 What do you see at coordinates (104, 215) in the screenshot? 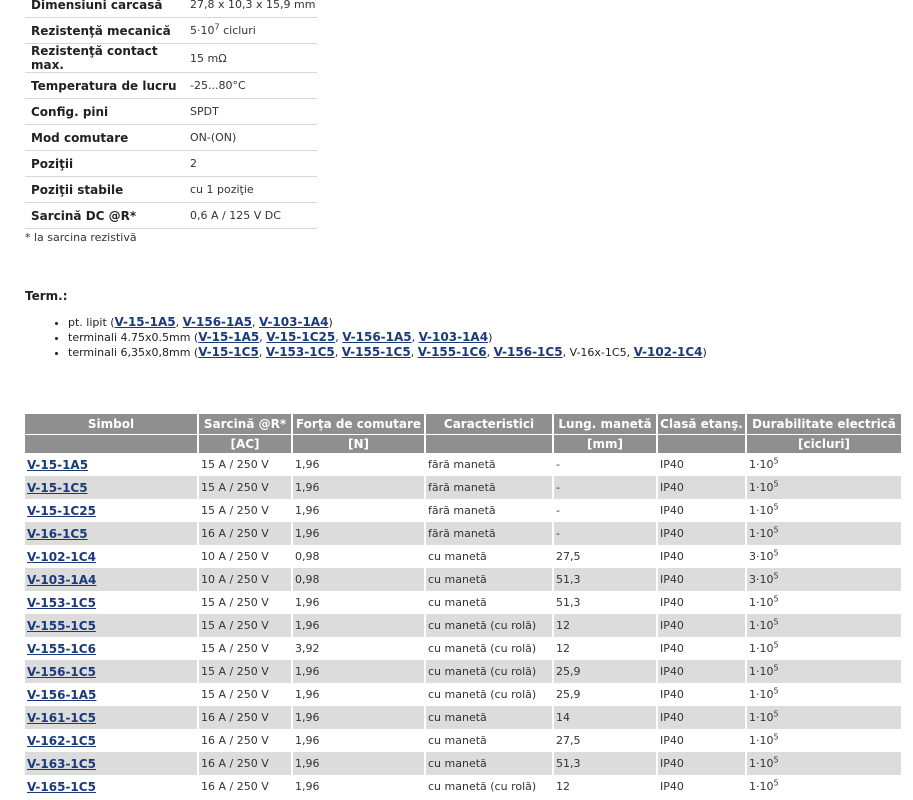
I see `spec-label: Sarcină DC @R*` at bounding box center [104, 215].